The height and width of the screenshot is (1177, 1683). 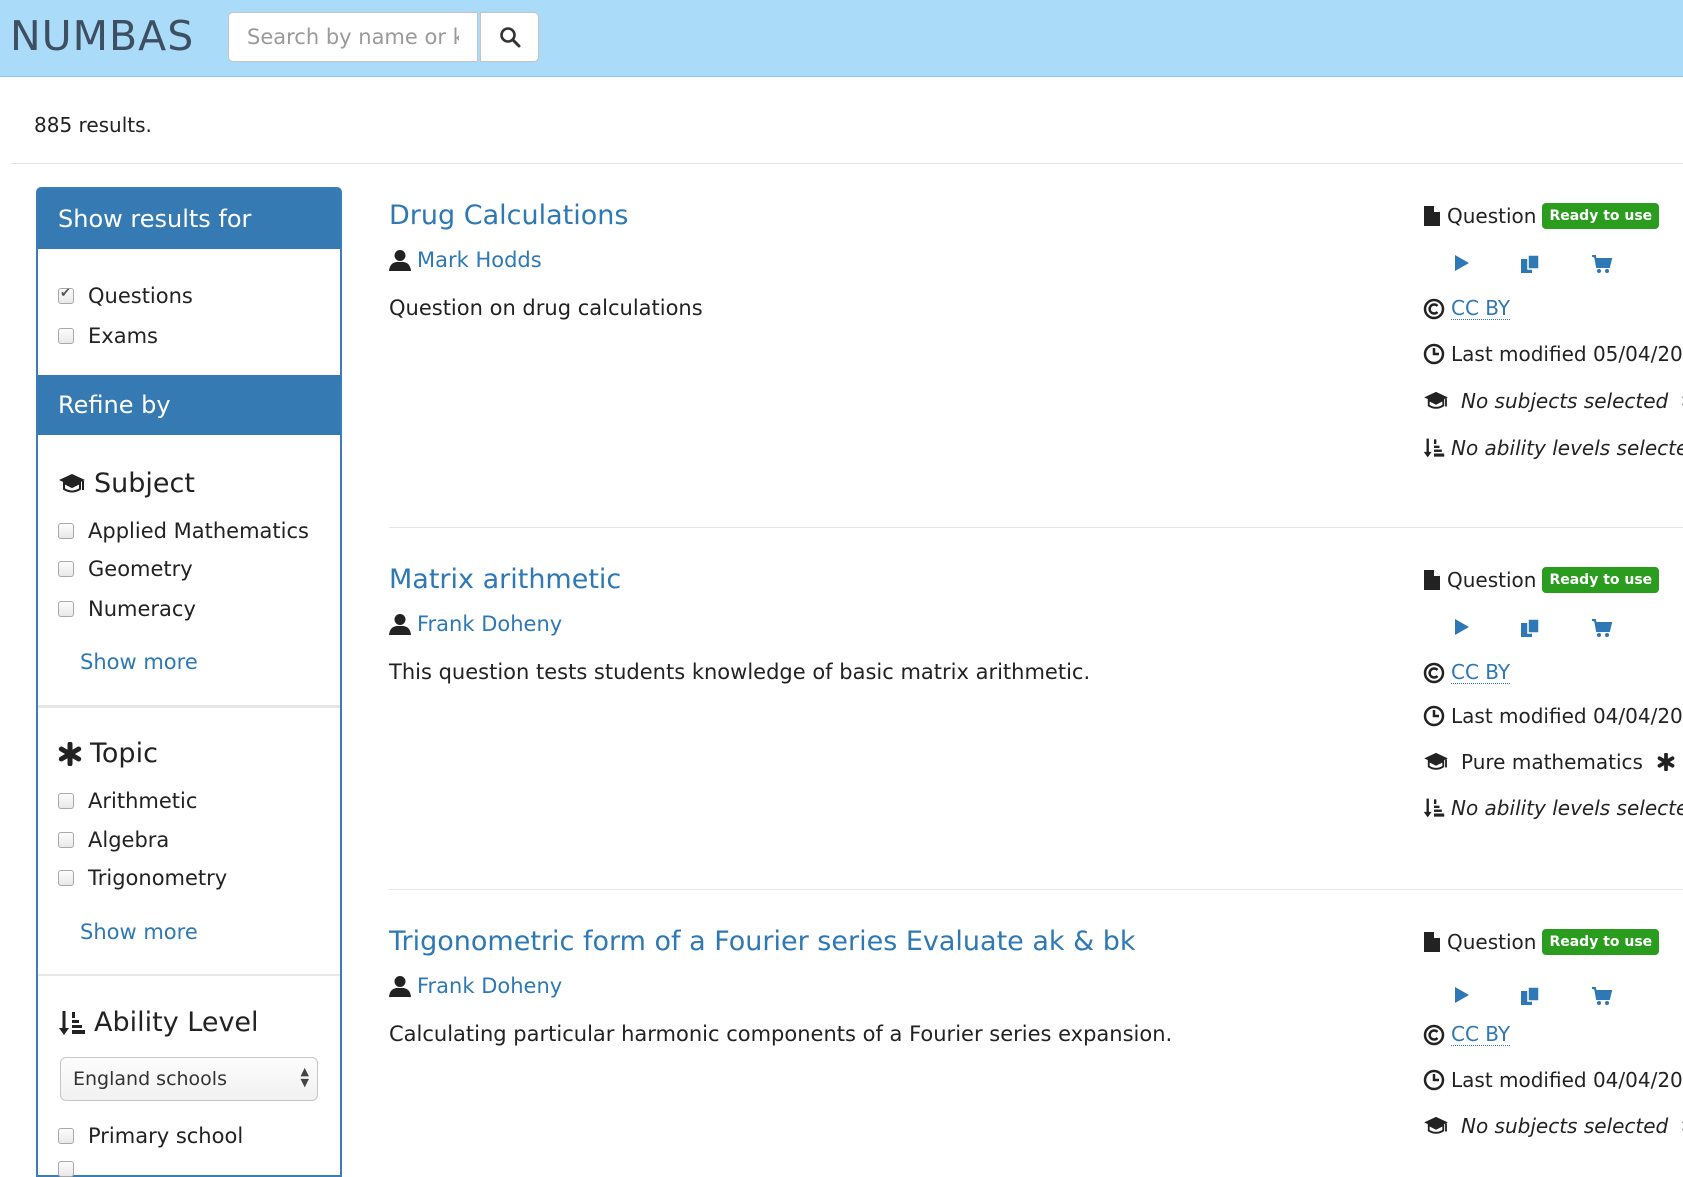 What do you see at coordinates (127, 609) in the screenshot?
I see `subject-filter-item: Numeracy` at bounding box center [127, 609].